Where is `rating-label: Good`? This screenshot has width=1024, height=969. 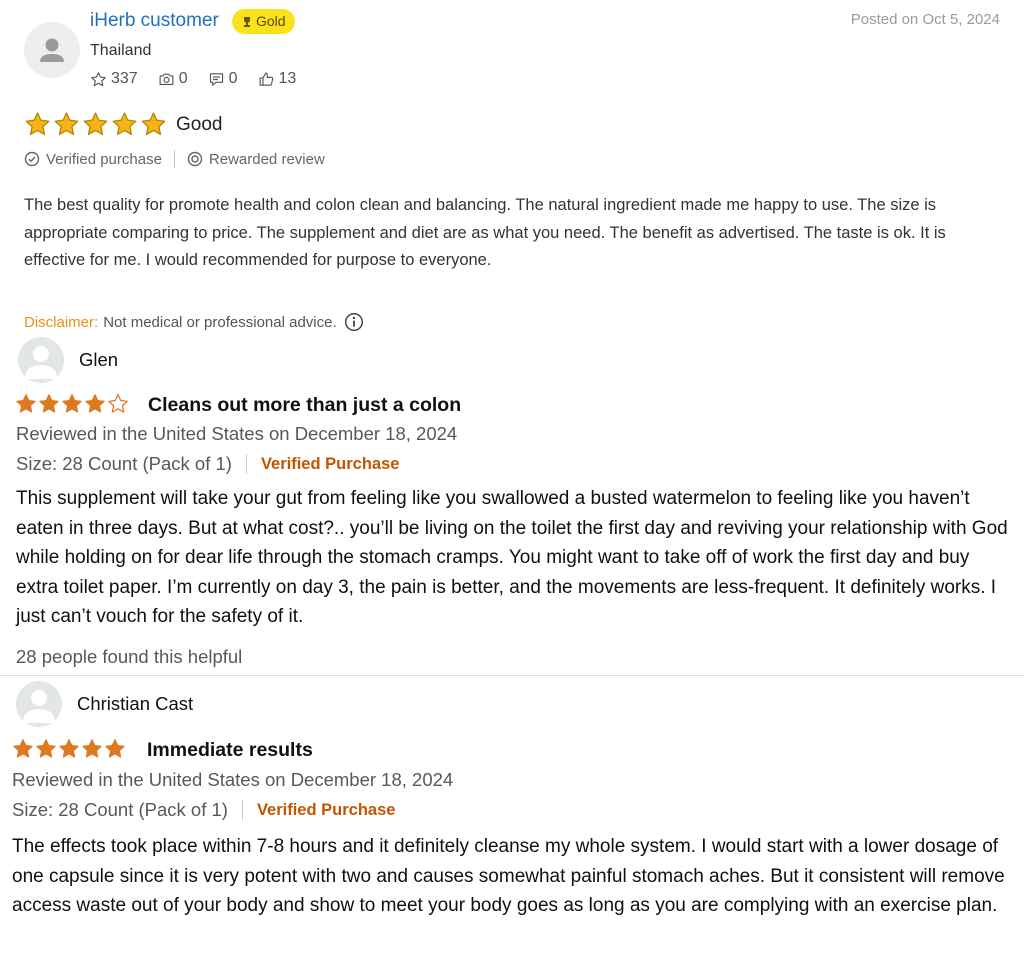 rating-label: Good is located at coordinates (199, 124).